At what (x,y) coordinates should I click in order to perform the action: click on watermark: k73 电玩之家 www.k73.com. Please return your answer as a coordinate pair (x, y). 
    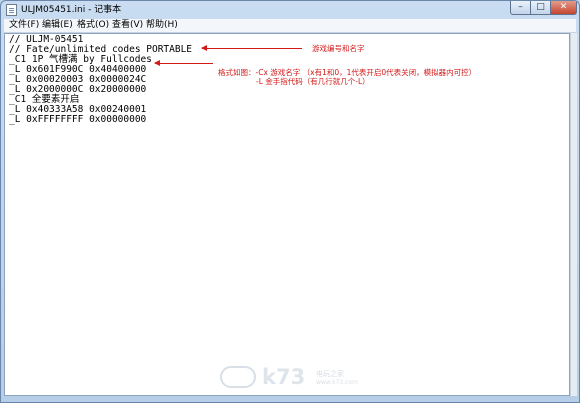
    Looking at the image, I should click on (295, 377).